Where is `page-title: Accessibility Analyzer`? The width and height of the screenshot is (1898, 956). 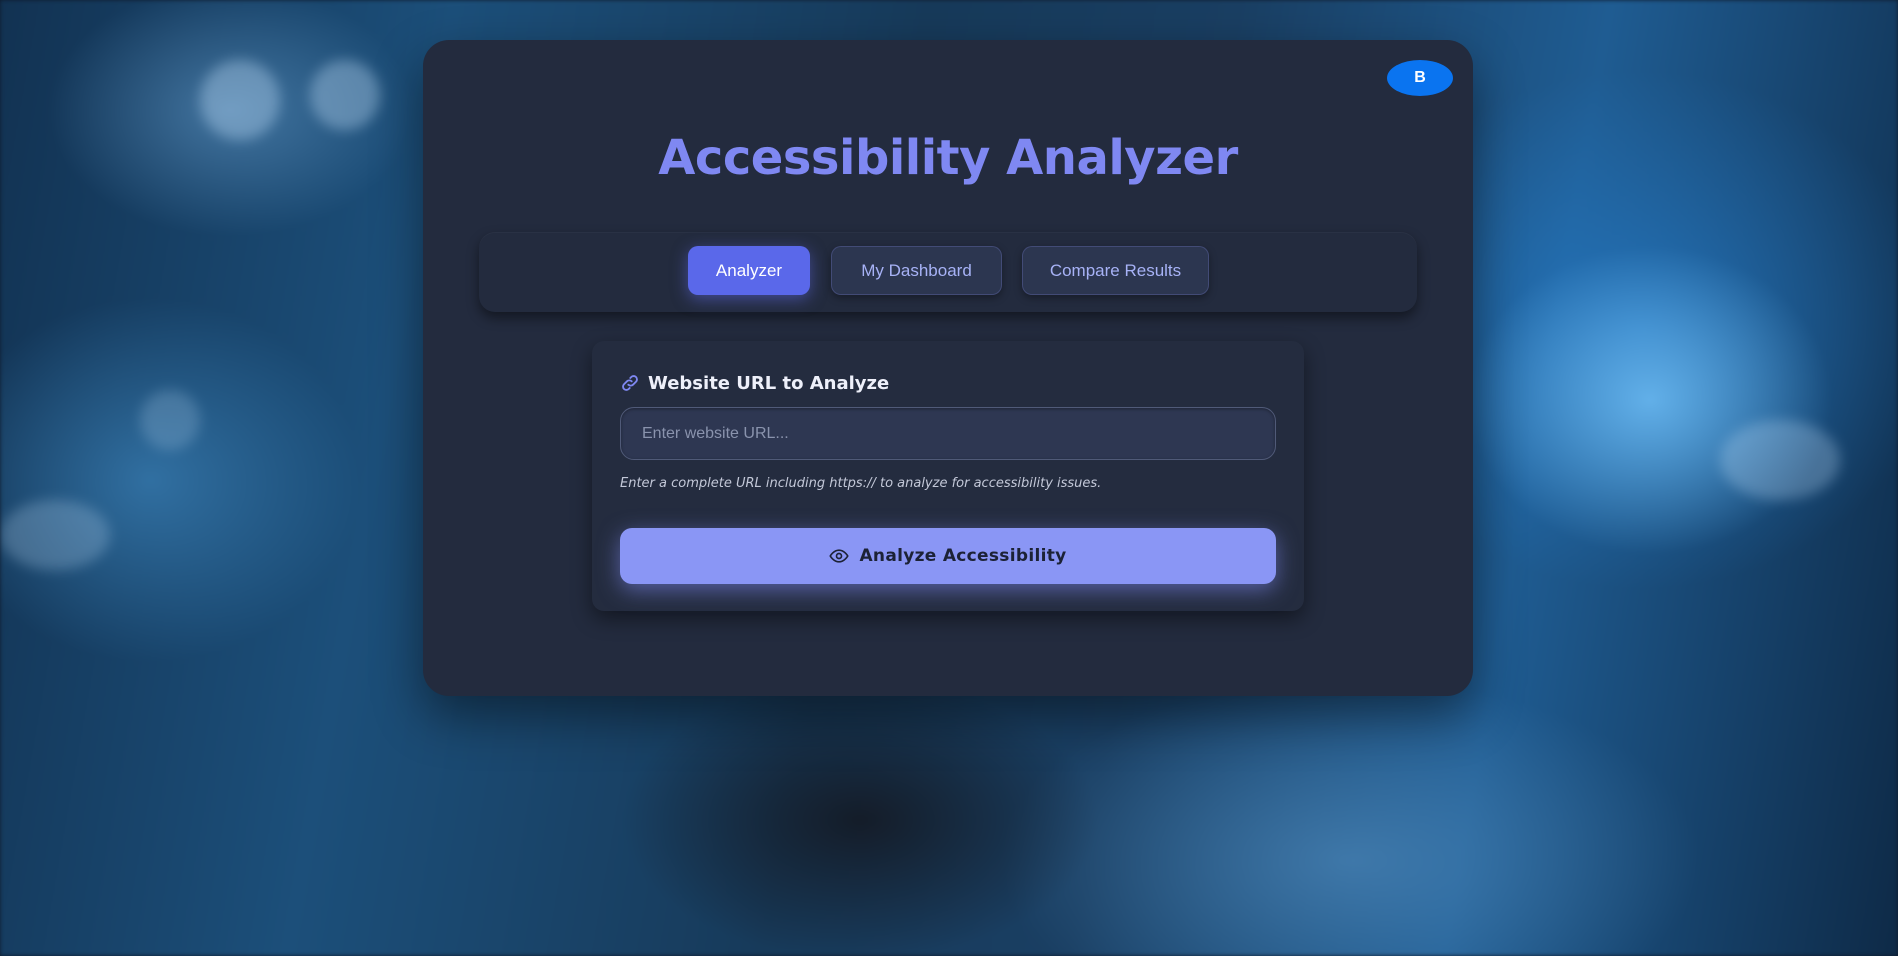 page-title: Accessibility Analyzer is located at coordinates (948, 158).